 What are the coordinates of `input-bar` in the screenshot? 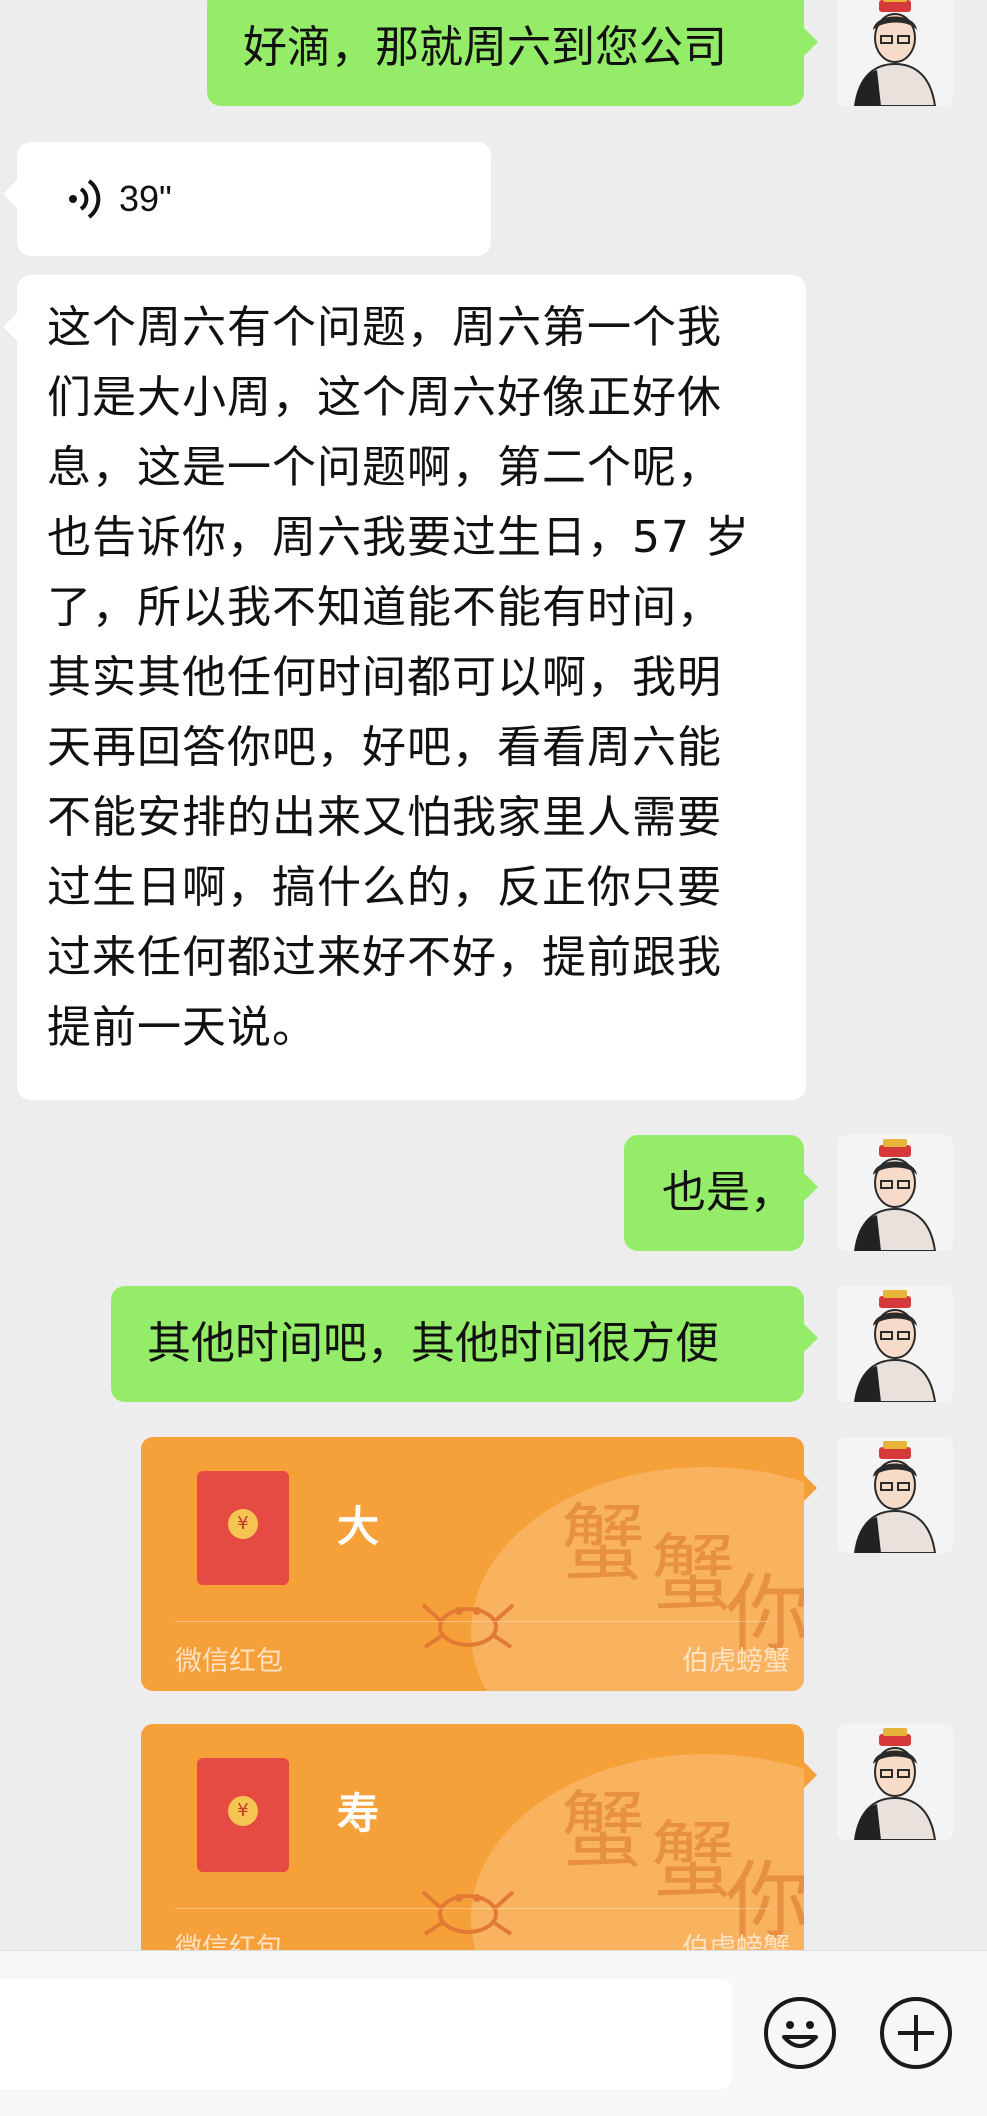 It's located at (493, 2033).